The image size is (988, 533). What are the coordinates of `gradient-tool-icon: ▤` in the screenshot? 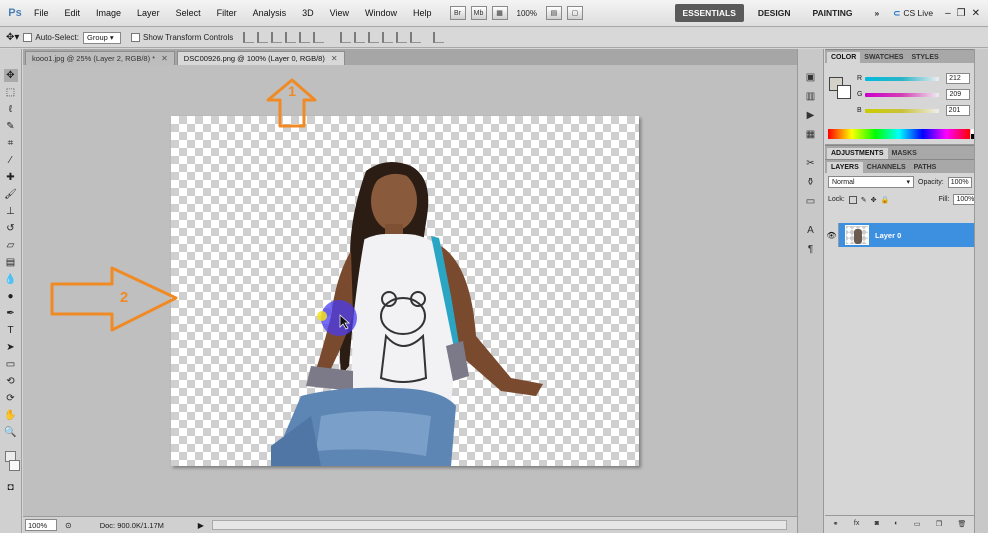 It's located at (11, 262).